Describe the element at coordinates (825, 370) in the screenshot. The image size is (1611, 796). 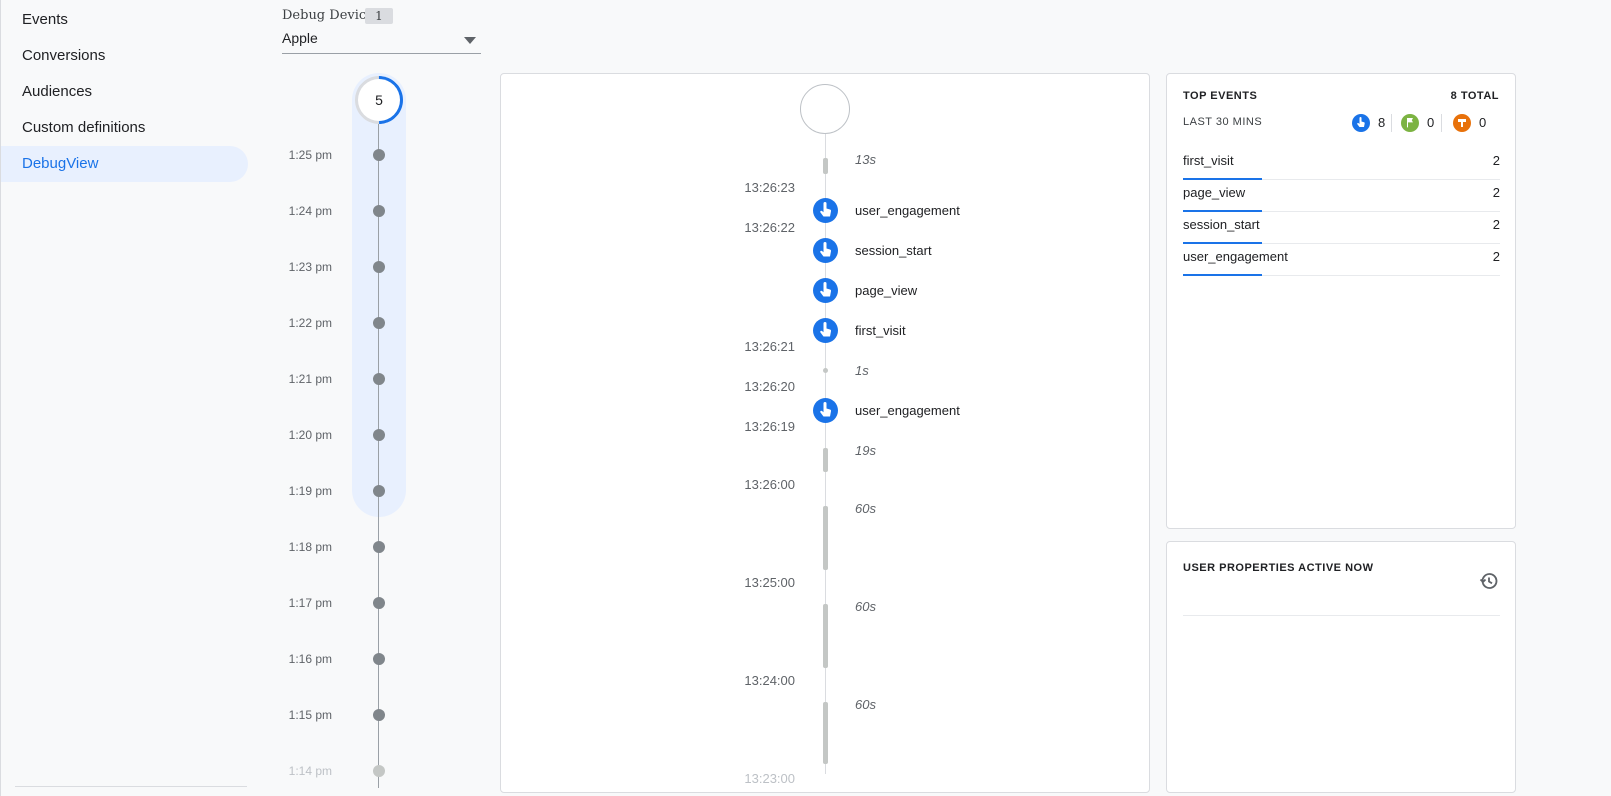
I see `gap-dot` at that location.